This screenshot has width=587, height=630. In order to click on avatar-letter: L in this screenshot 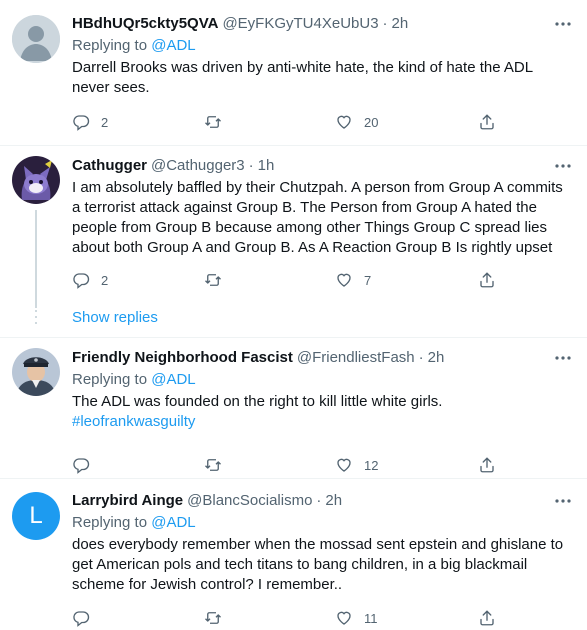, I will do `click(36, 515)`.